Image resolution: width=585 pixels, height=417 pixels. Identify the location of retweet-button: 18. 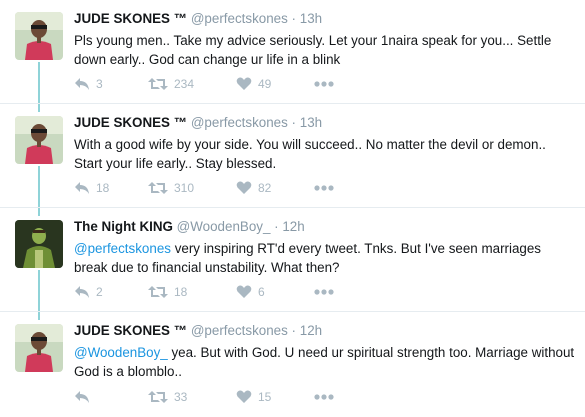
(167, 292).